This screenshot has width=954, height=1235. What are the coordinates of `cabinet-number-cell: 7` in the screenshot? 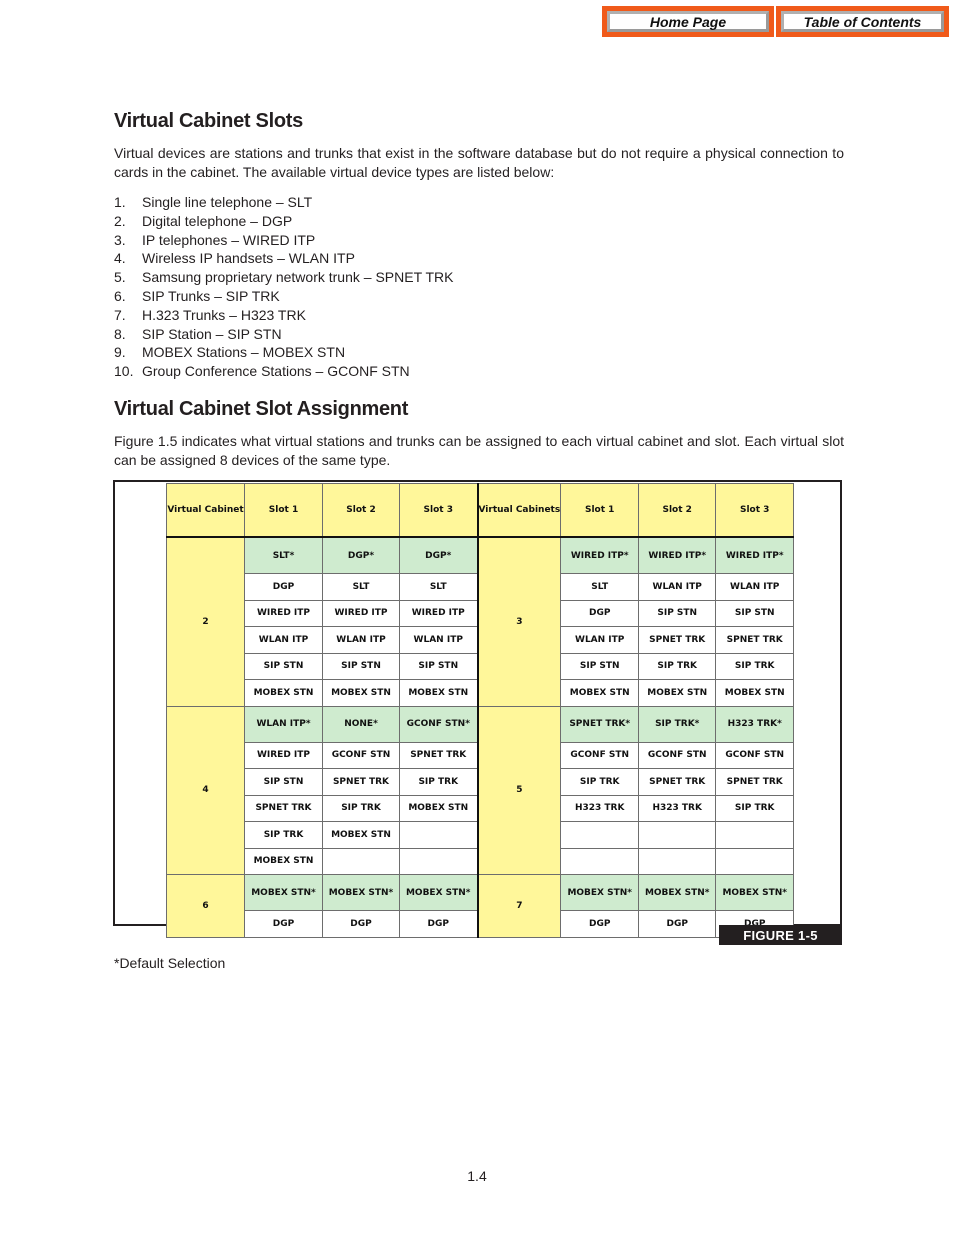 It's located at (519, 906).